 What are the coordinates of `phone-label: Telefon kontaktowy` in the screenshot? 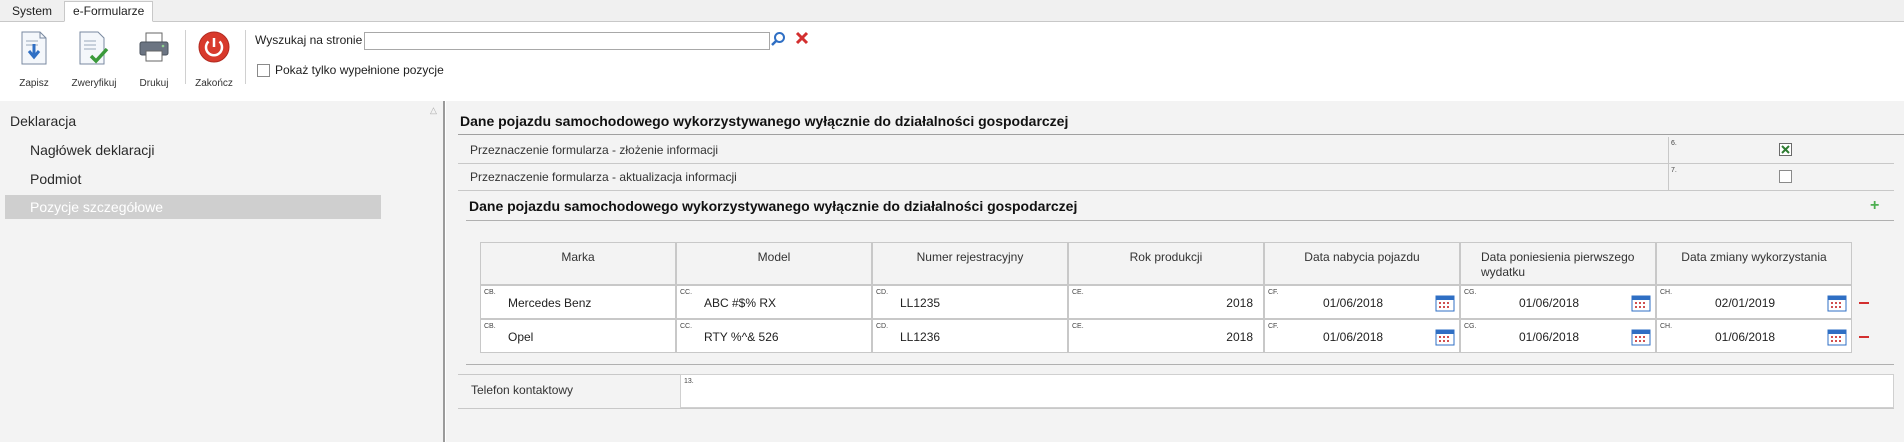 It's located at (522, 390).